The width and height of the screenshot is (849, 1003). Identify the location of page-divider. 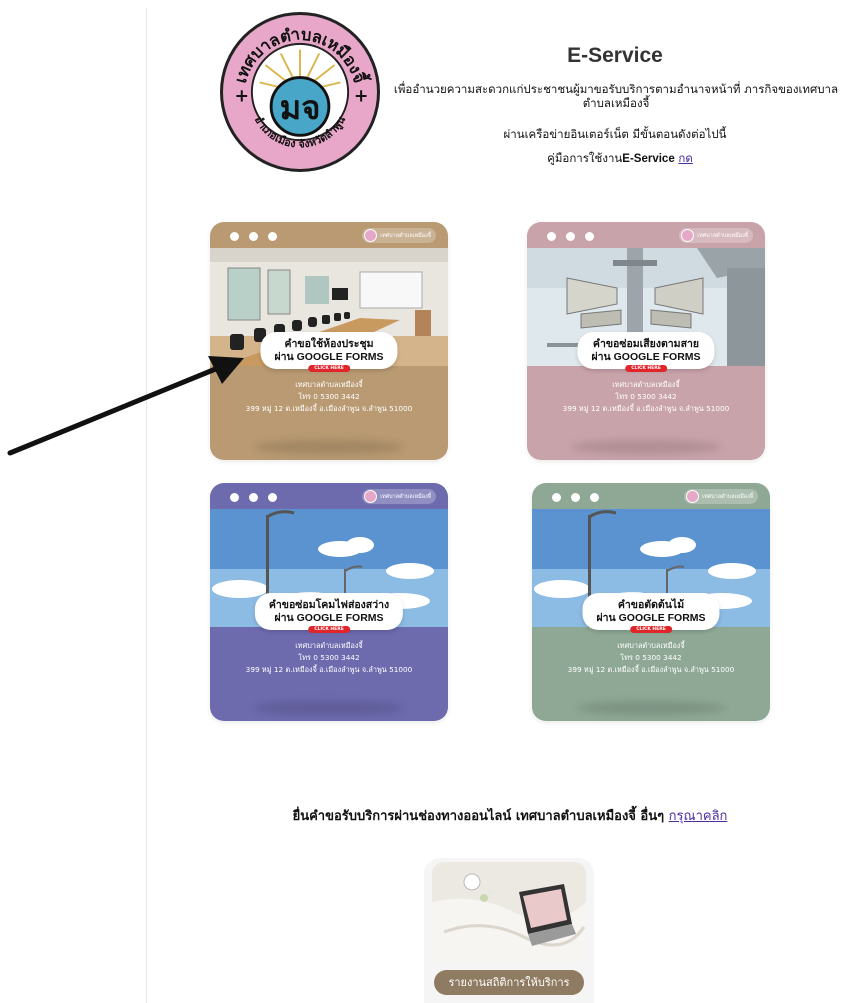
(146, 505).